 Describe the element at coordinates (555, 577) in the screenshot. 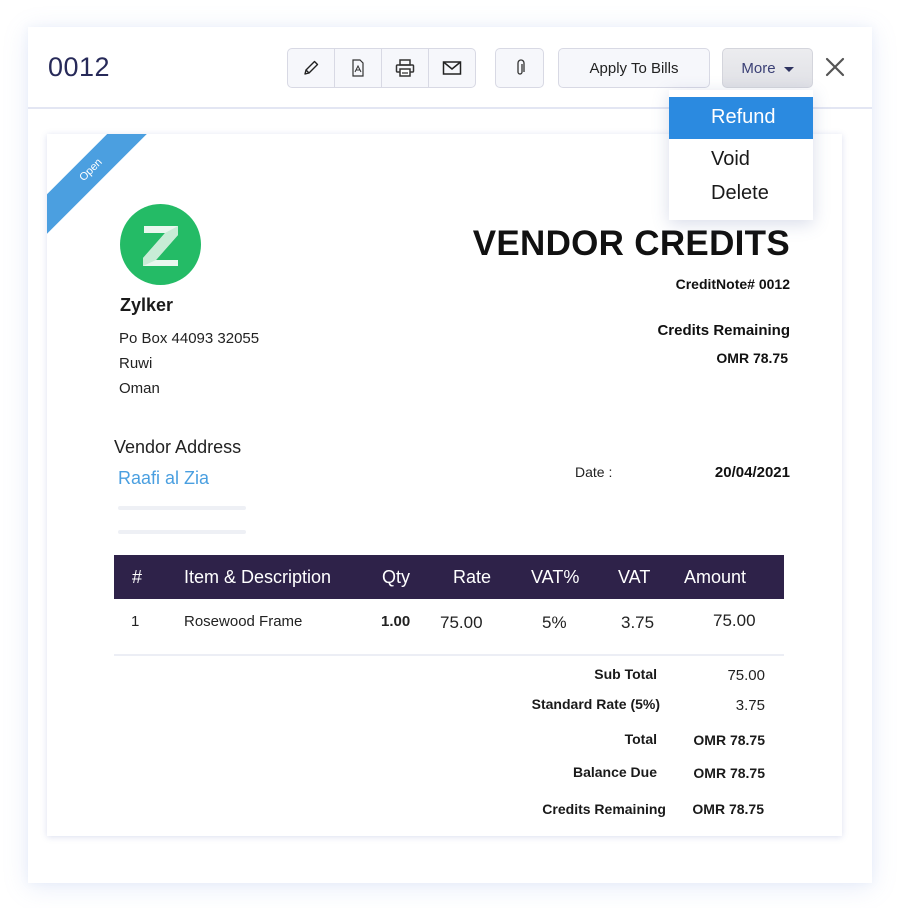

I see `column-header: VAT%` at that location.